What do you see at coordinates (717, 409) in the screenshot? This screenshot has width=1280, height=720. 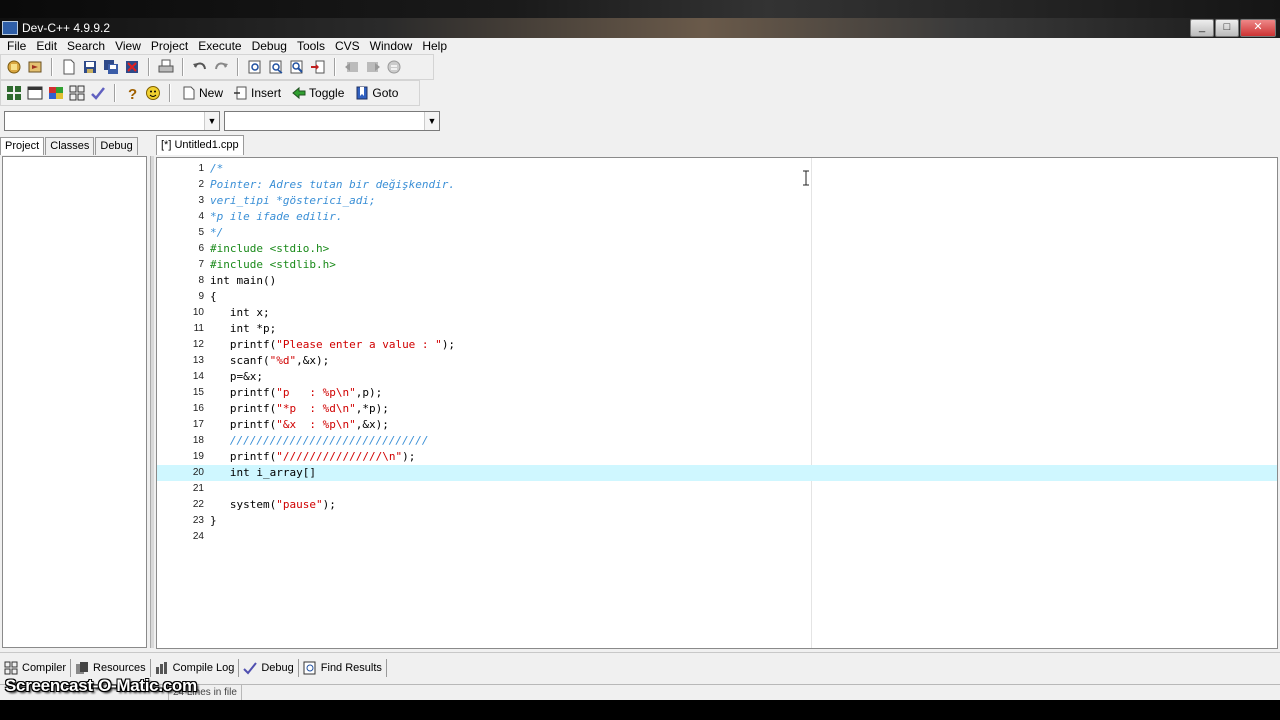 I see `code-line: 16 printf("*p : %d\n",*p);` at bounding box center [717, 409].